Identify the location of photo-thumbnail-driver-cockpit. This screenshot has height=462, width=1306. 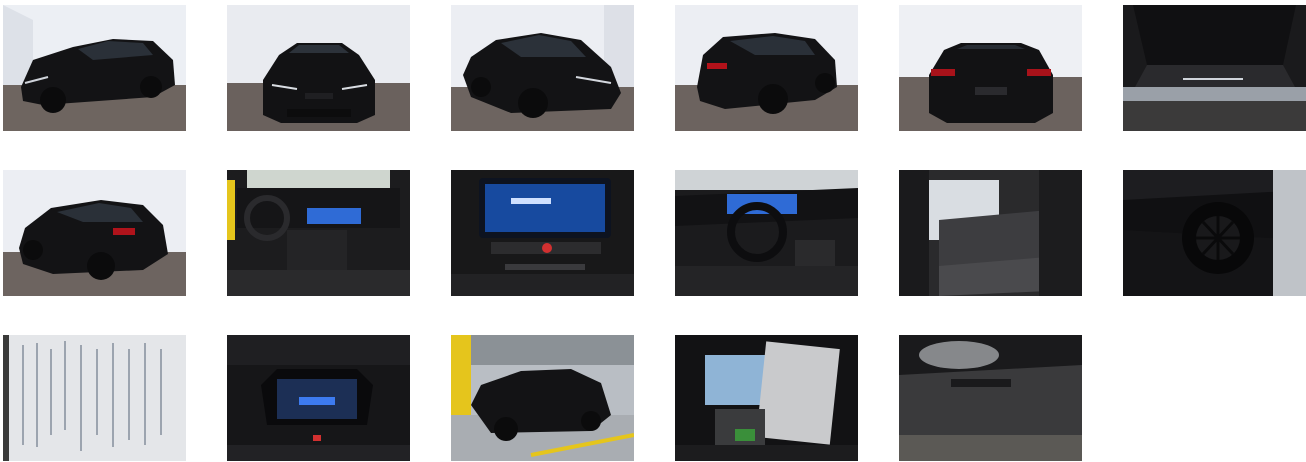
(766, 233).